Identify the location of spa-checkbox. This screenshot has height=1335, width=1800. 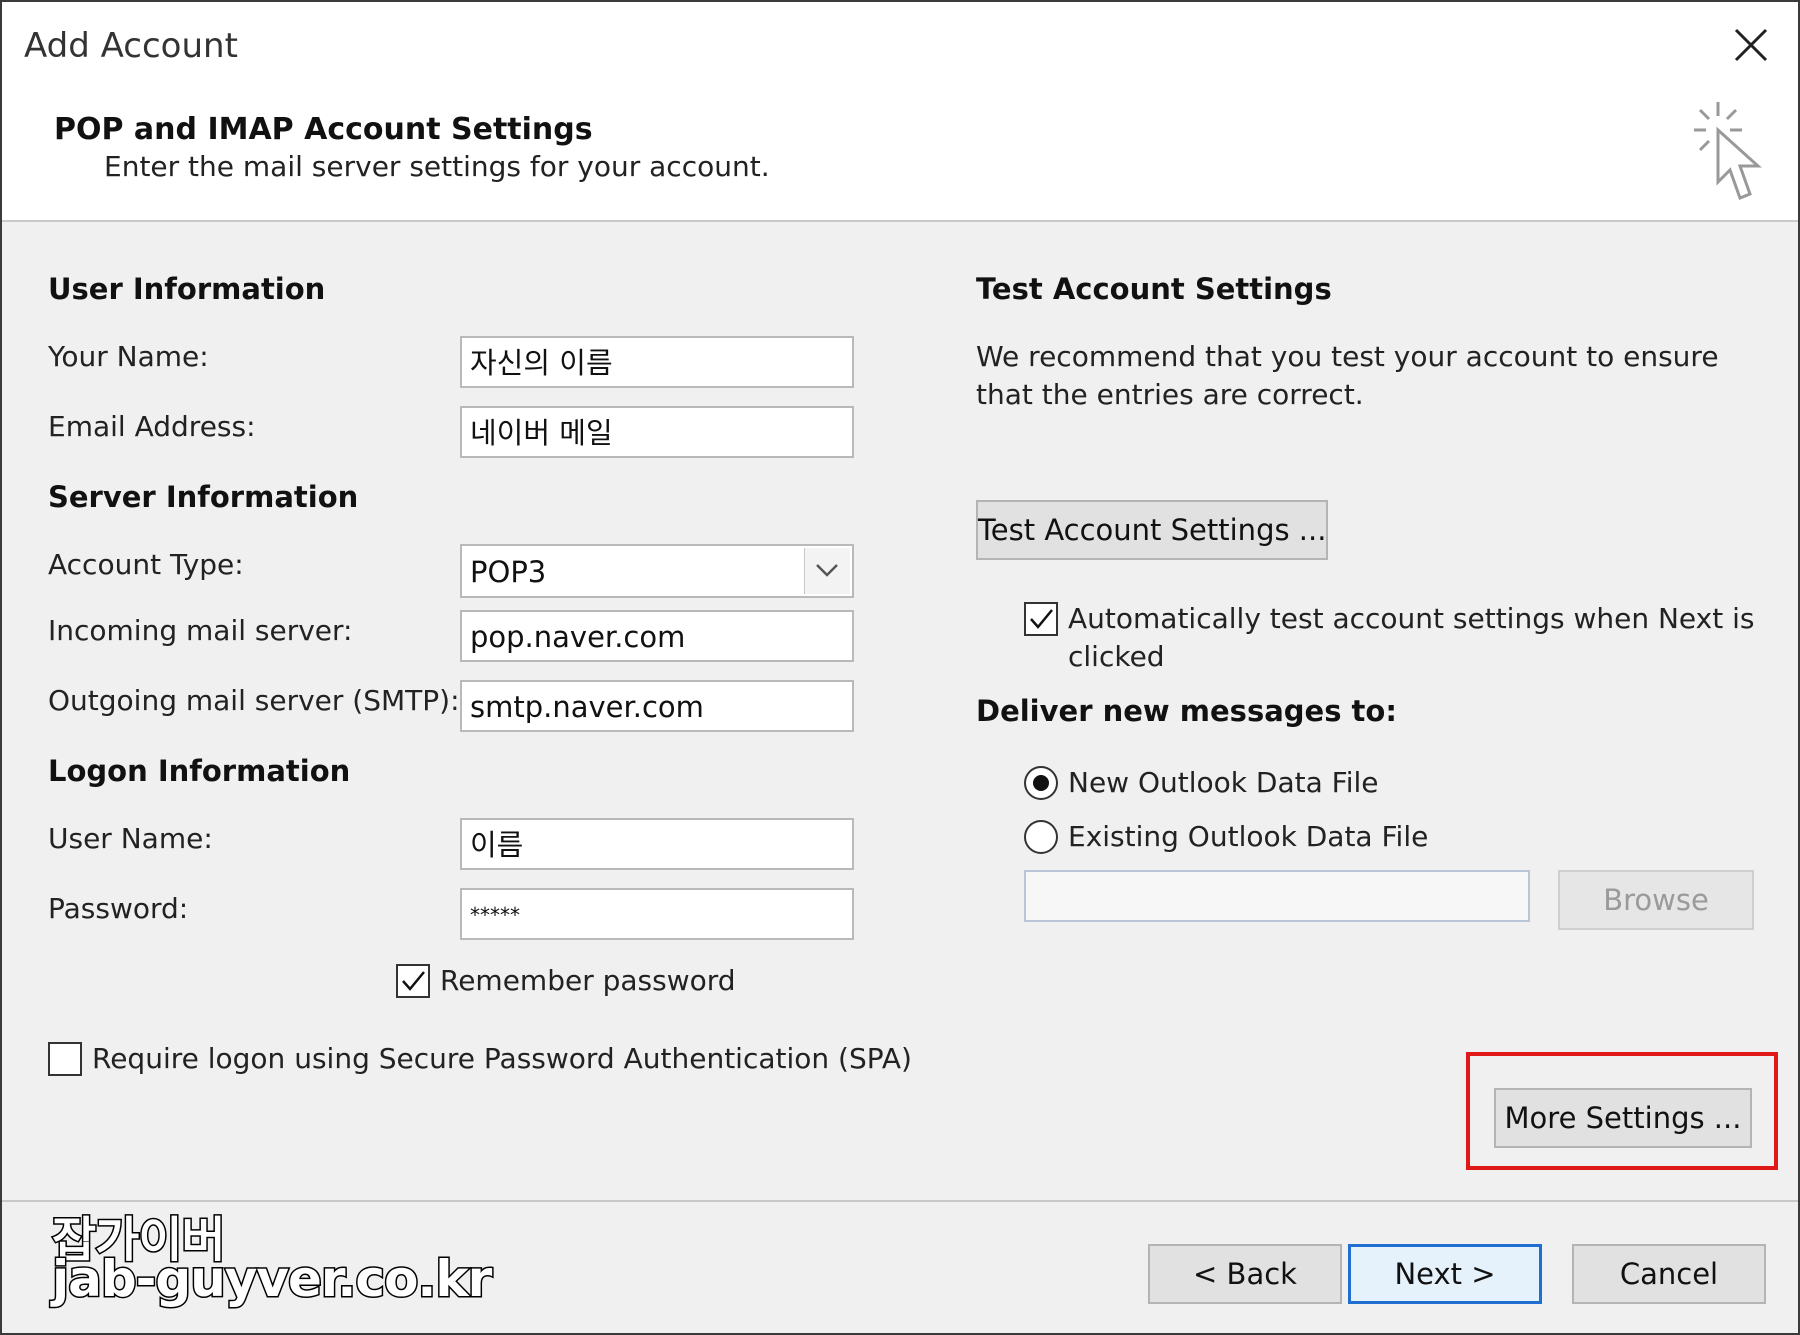
(65, 1059).